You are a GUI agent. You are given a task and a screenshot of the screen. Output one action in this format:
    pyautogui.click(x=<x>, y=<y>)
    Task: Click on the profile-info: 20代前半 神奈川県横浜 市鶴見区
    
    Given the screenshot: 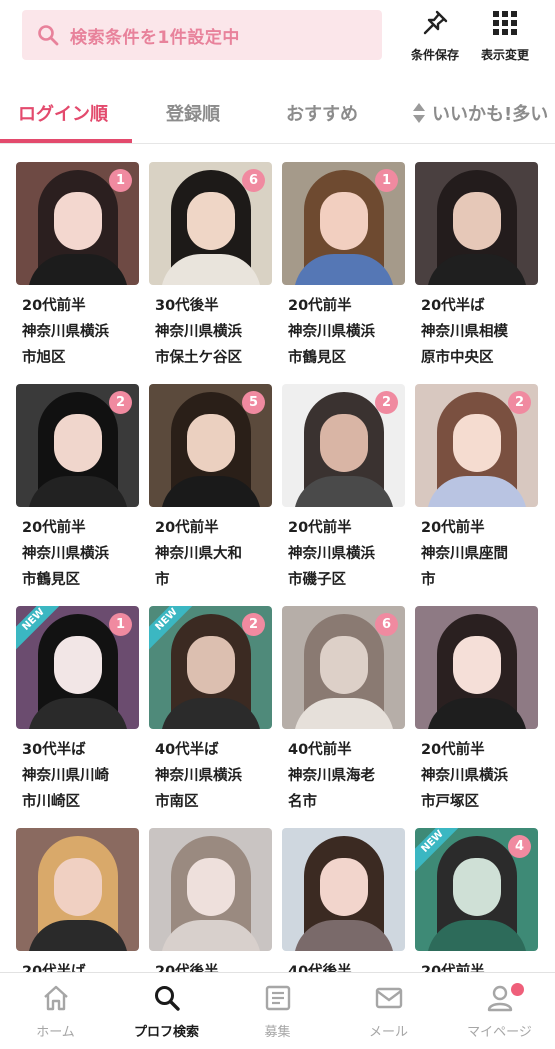 What is the action you would take?
    pyautogui.click(x=343, y=328)
    